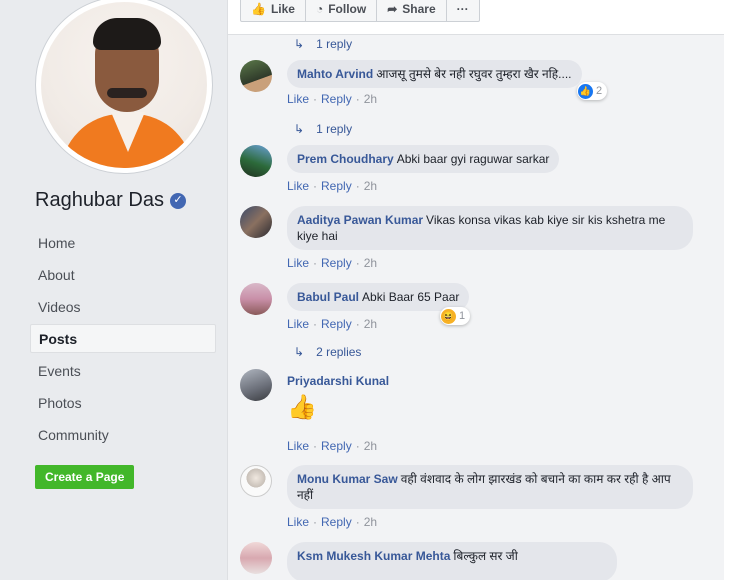 The width and height of the screenshot is (735, 580). Describe the element at coordinates (177, 200) in the screenshot. I see `verified-check-icon: ✓` at that location.